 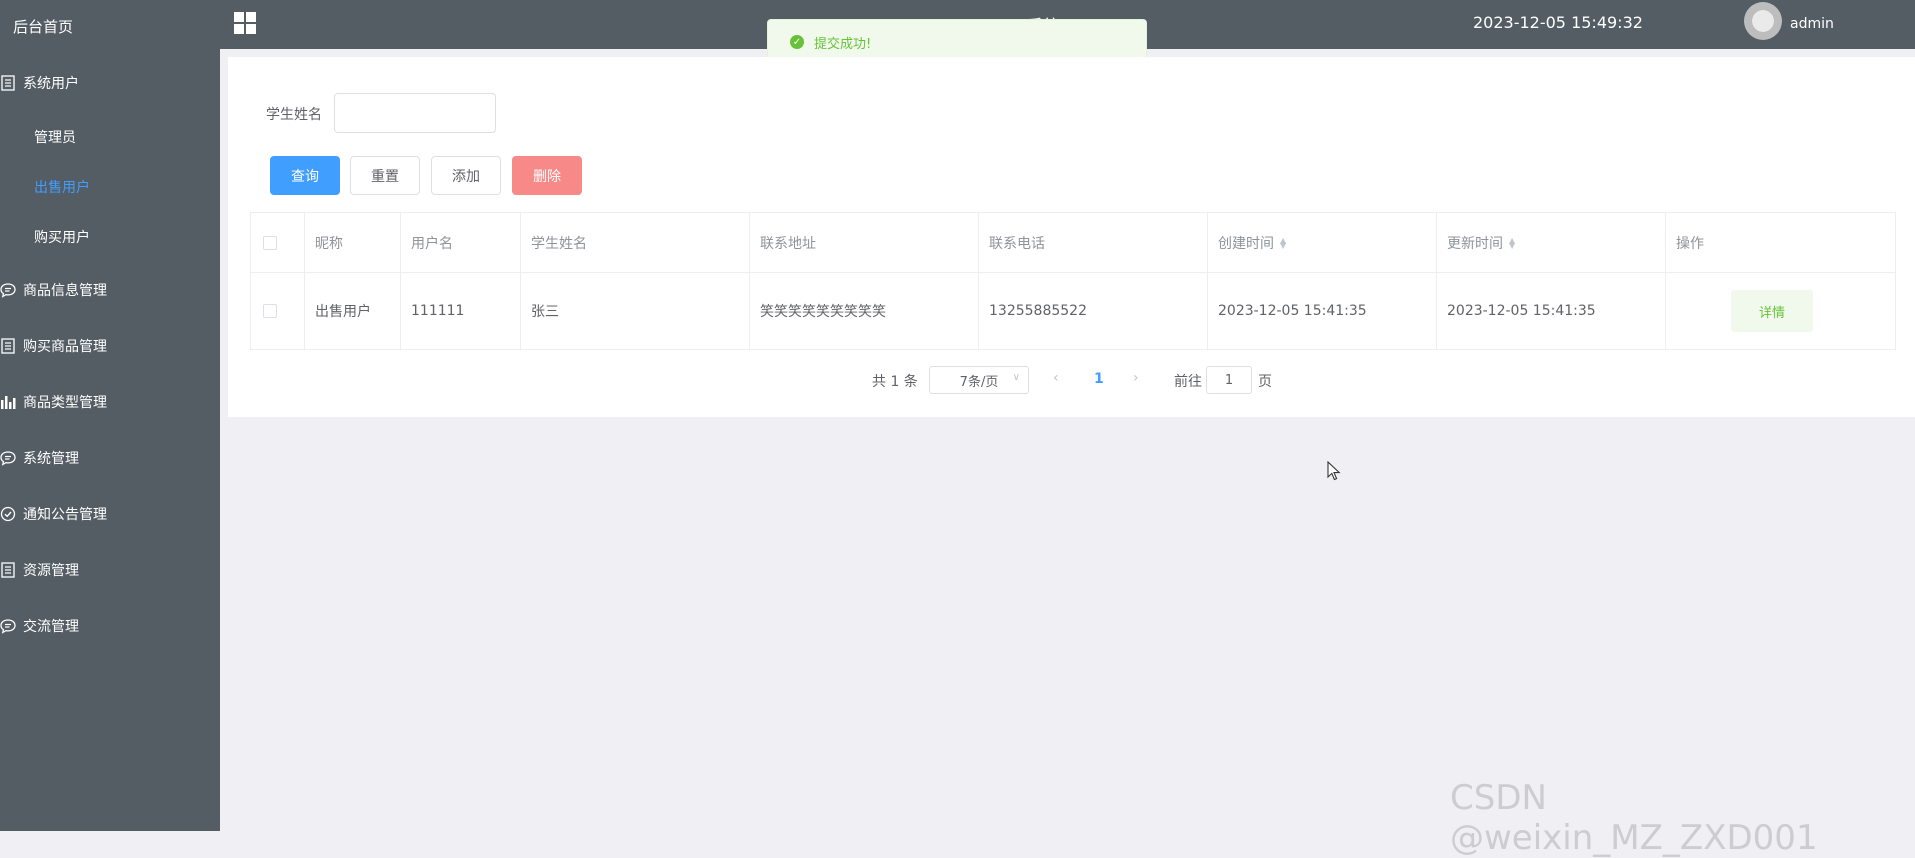 What do you see at coordinates (294, 115) in the screenshot?
I see `search-label: 学生姓名` at bounding box center [294, 115].